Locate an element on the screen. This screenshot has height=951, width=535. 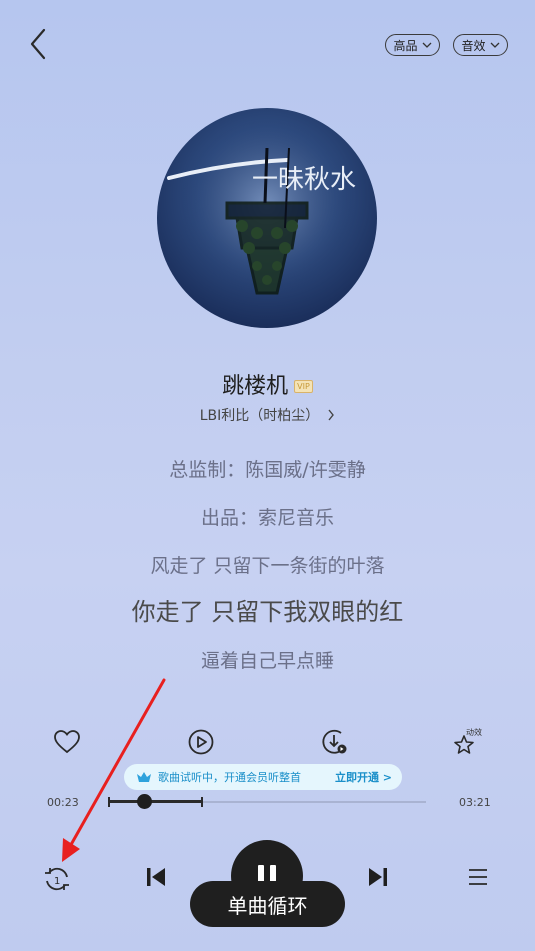
repeat-one-icon: 1 is located at coordinates (57, 879).